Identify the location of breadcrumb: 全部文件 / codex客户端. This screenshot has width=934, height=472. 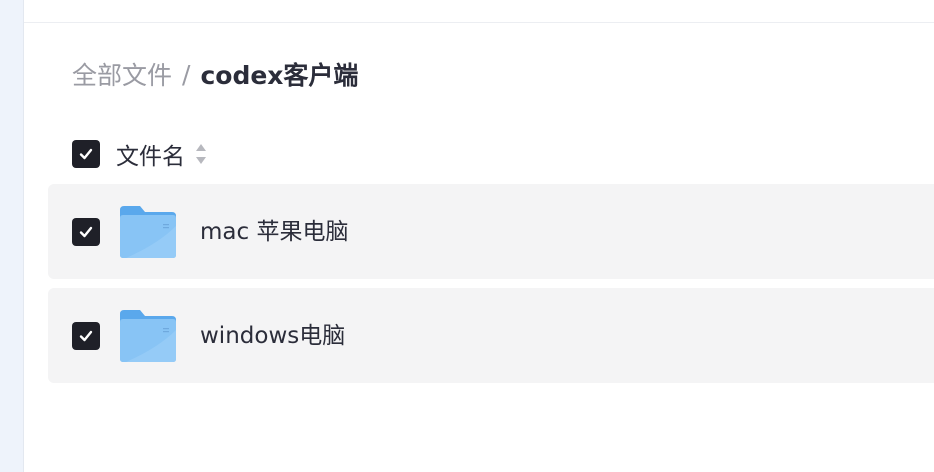
(215, 74).